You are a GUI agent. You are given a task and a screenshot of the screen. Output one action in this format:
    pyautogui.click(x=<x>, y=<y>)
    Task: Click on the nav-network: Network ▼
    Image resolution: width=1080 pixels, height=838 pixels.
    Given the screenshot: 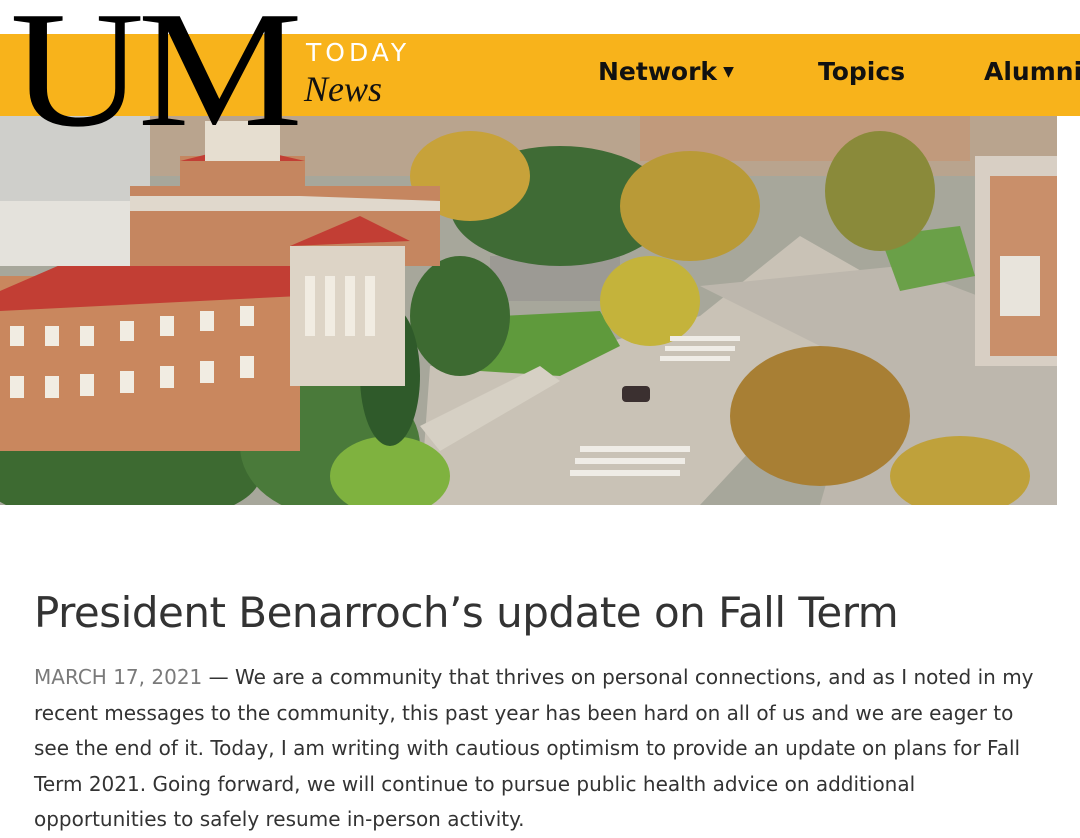 What is the action you would take?
    pyautogui.click(x=666, y=71)
    